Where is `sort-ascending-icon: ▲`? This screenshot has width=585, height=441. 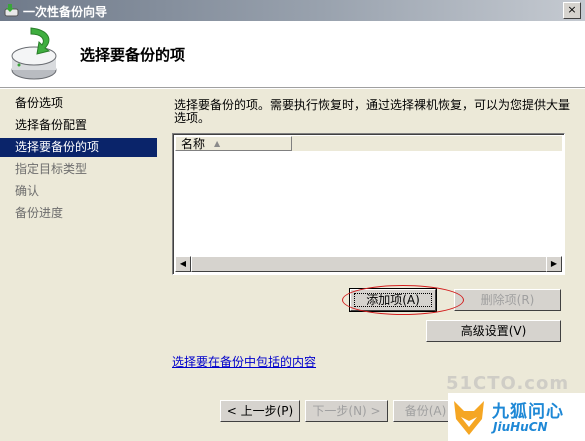 sort-ascending-icon: ▲ is located at coordinates (217, 143).